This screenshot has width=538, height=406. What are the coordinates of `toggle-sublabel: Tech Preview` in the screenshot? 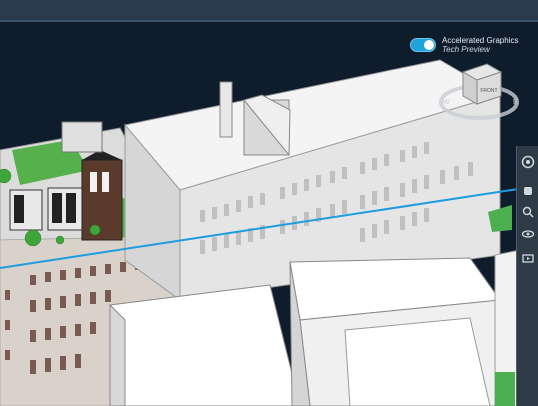 It's located at (466, 49).